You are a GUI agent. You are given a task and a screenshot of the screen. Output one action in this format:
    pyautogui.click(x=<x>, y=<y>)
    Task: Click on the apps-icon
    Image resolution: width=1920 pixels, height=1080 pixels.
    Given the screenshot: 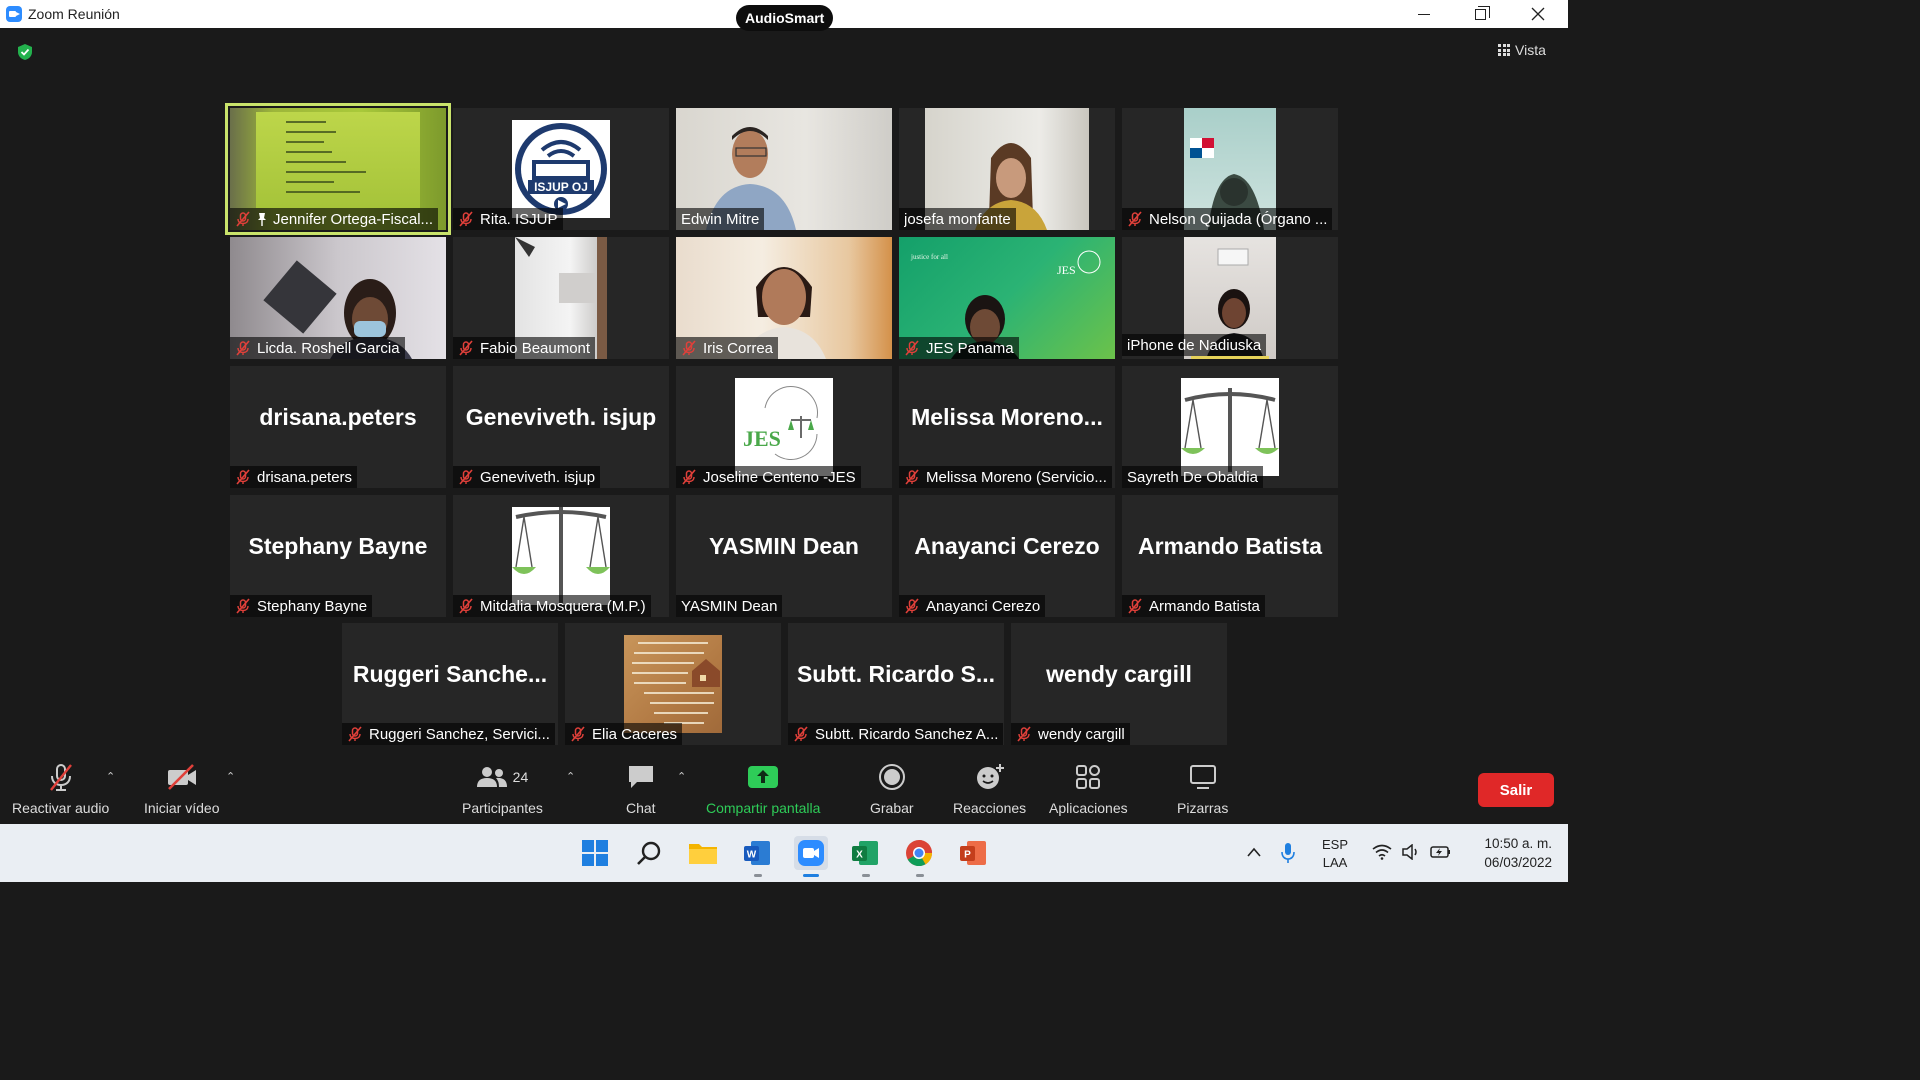 What is the action you would take?
    pyautogui.click(x=1088, y=777)
    